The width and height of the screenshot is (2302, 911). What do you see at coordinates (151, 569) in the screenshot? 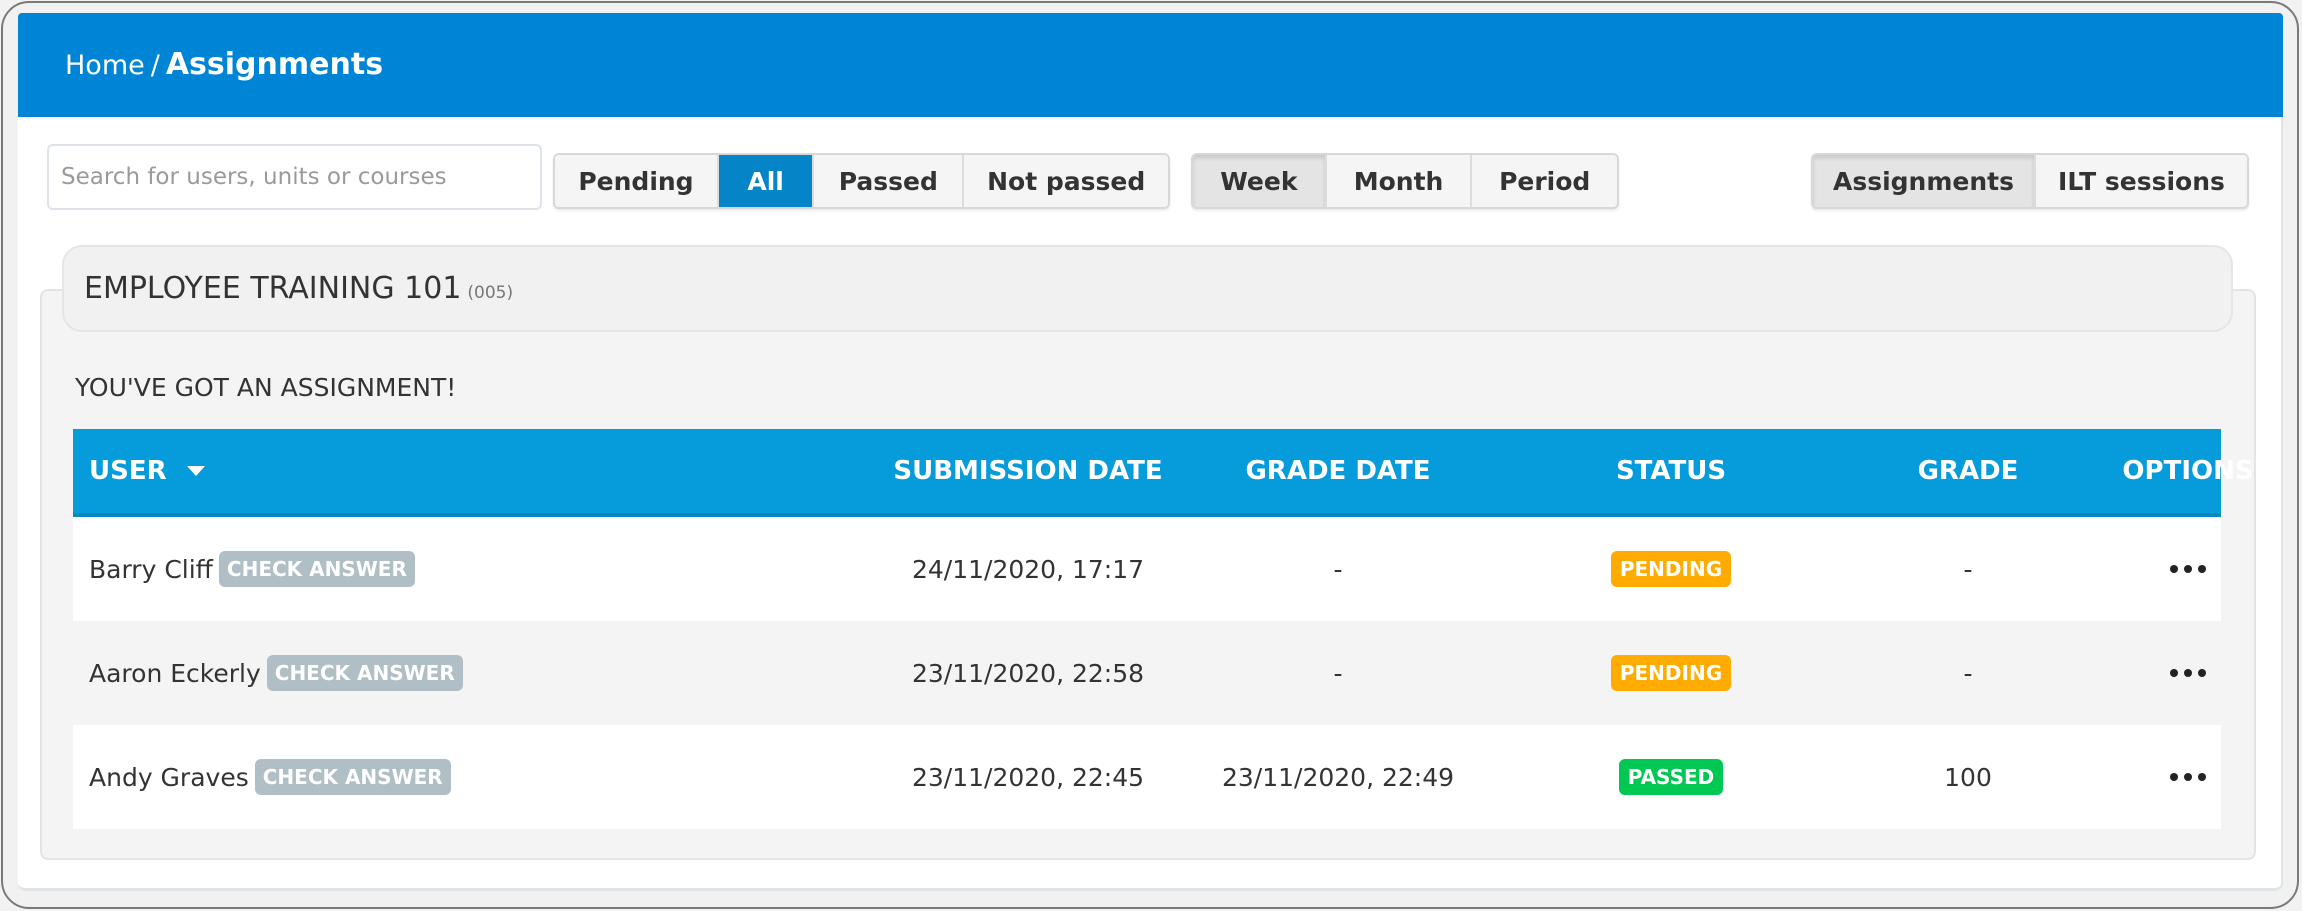
I see `user-name: Barry Cliff` at bounding box center [151, 569].